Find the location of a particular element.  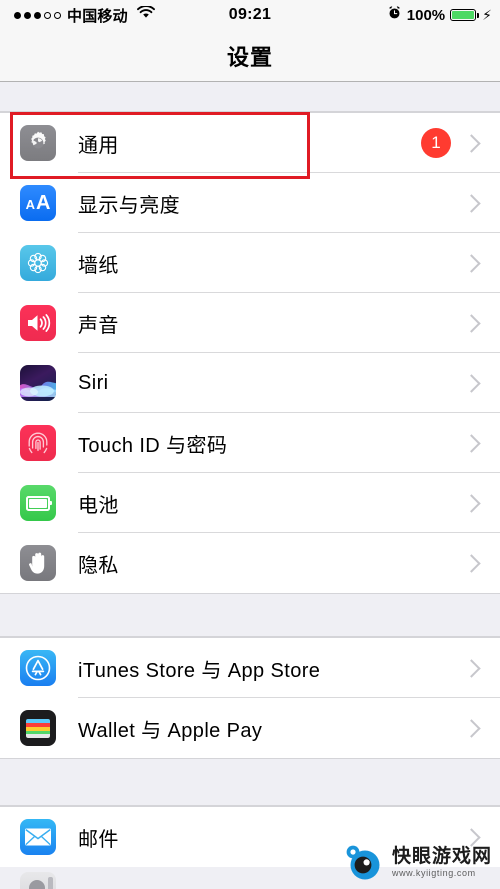

settings-row-label: 电池 is located at coordinates (98, 505).